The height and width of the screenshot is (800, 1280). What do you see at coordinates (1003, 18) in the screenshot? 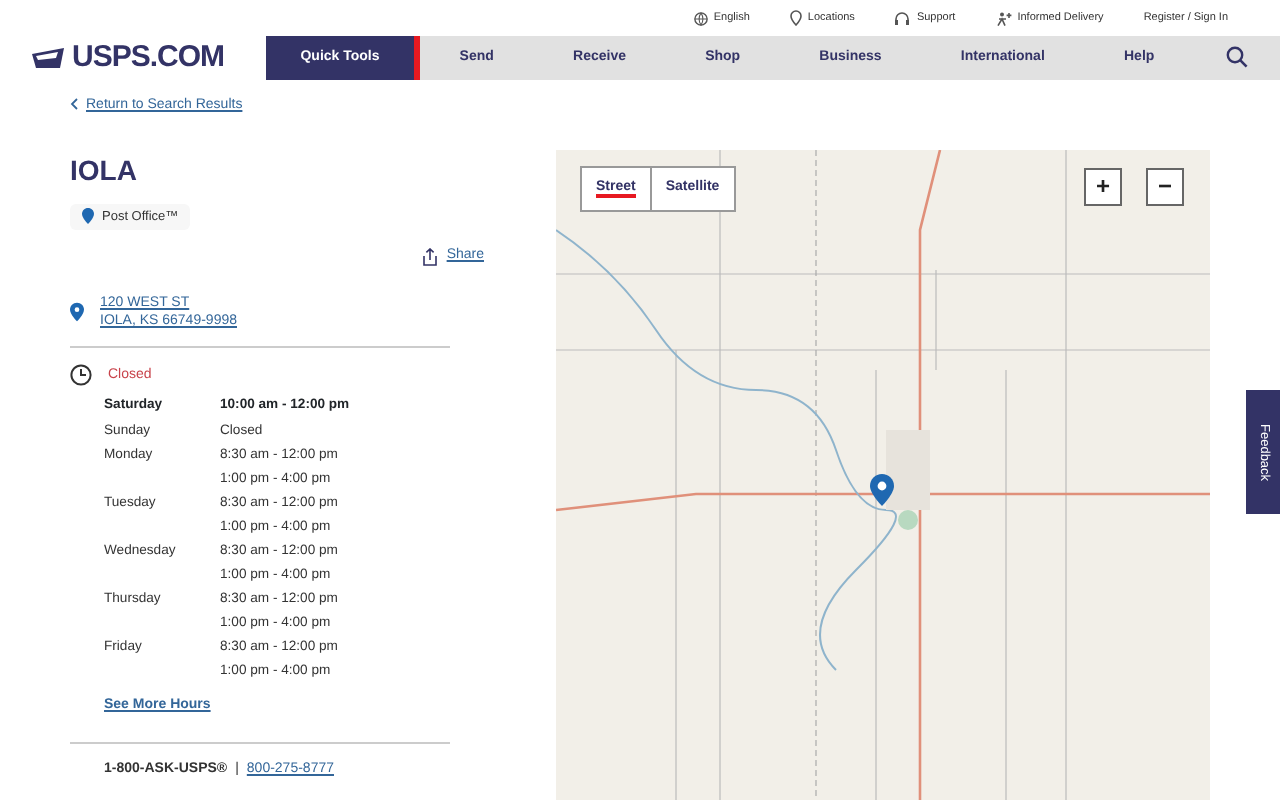
I see `person-icon` at bounding box center [1003, 18].